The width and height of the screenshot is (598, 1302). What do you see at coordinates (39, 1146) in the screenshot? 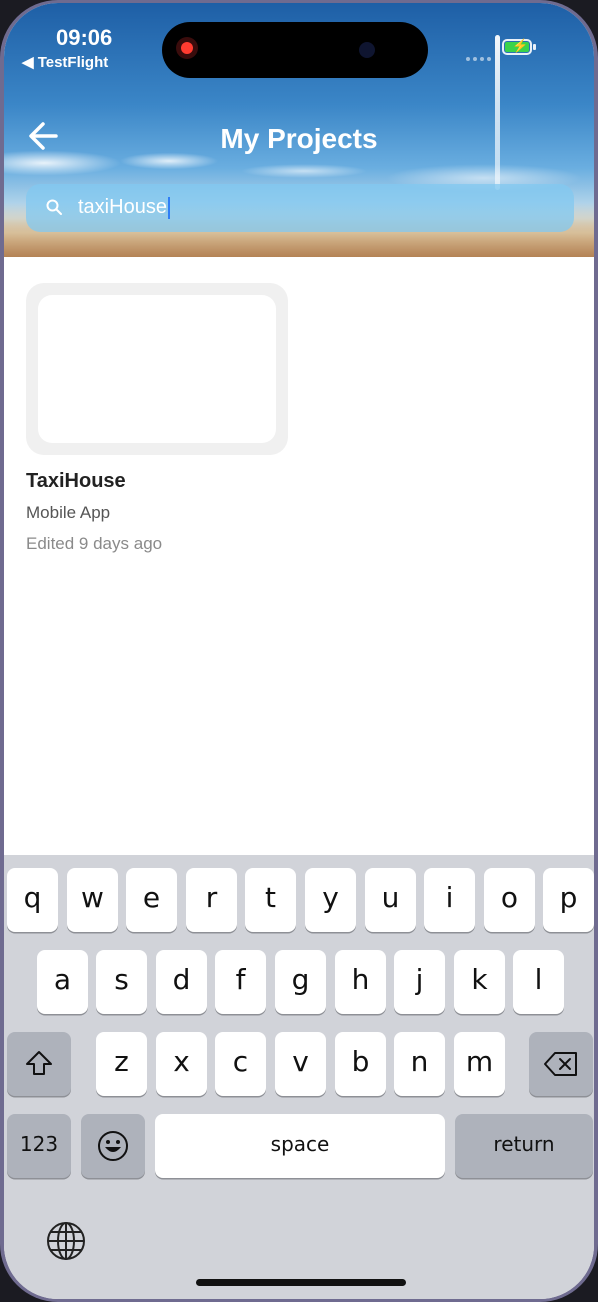
I see `numbers-key: 123` at bounding box center [39, 1146].